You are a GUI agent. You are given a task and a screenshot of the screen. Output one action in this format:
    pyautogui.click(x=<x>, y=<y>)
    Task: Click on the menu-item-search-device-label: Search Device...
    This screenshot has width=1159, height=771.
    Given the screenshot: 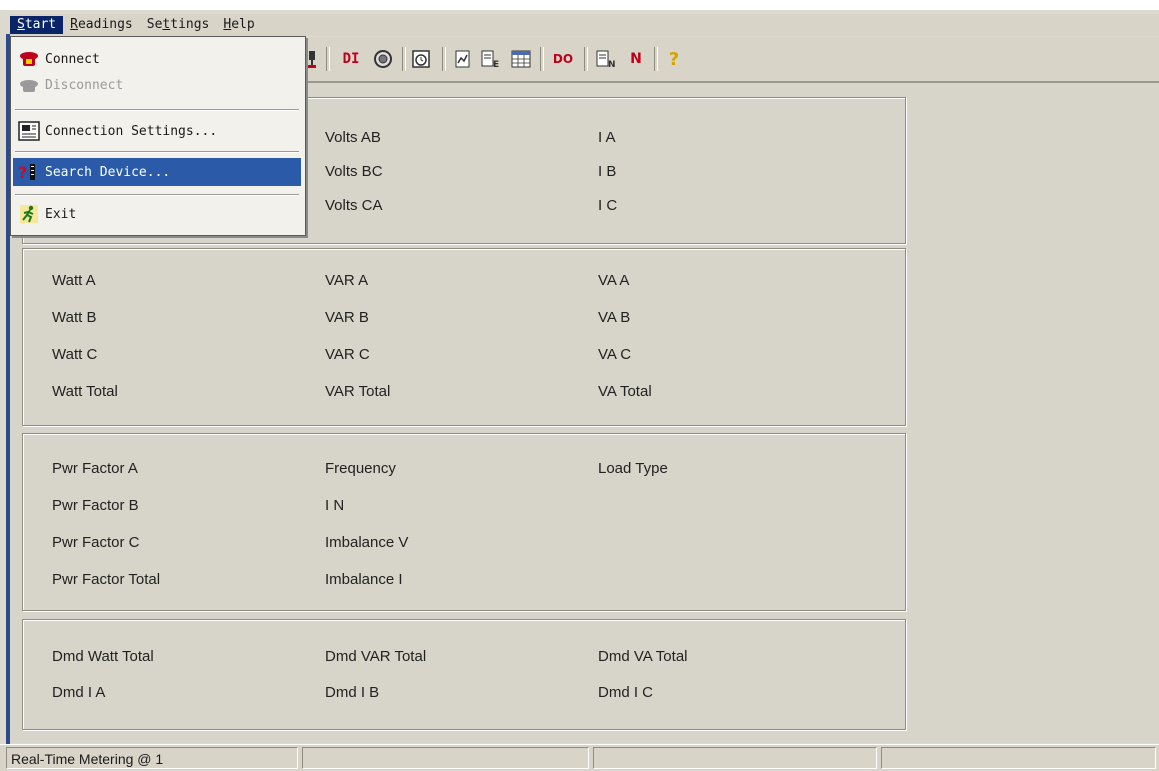 What is the action you would take?
    pyautogui.click(x=108, y=172)
    